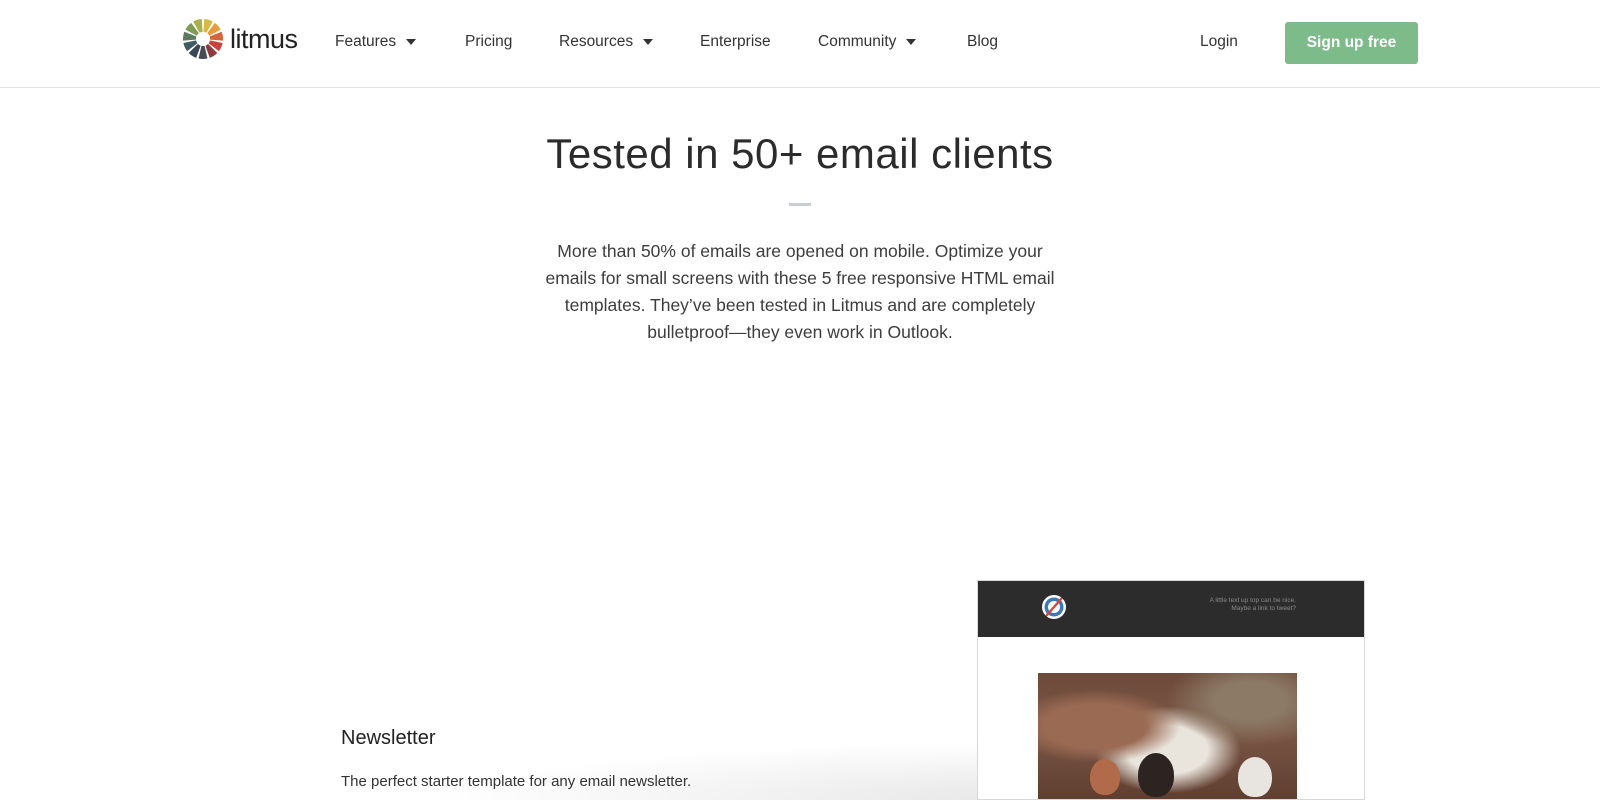  Describe the element at coordinates (203, 52) in the screenshot. I see `logo-petal` at that location.